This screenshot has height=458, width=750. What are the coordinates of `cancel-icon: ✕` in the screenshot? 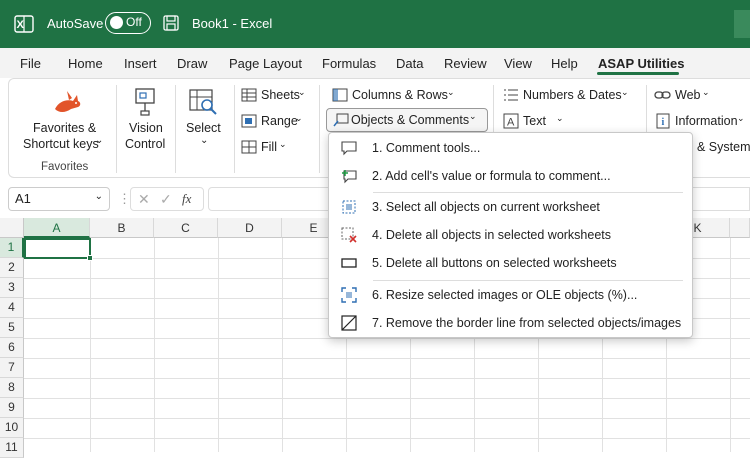 It's located at (144, 199).